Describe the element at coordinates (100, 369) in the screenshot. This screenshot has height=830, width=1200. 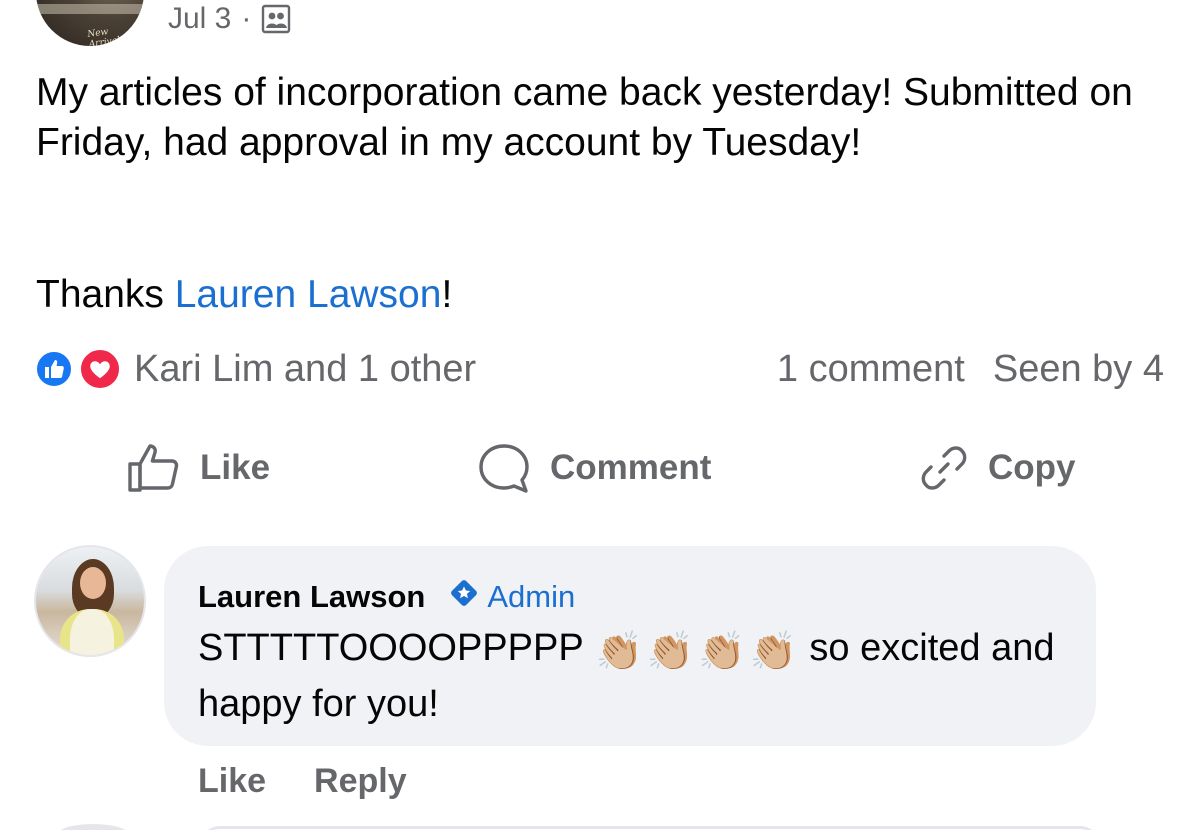
I see `love-reaction-icon` at that location.